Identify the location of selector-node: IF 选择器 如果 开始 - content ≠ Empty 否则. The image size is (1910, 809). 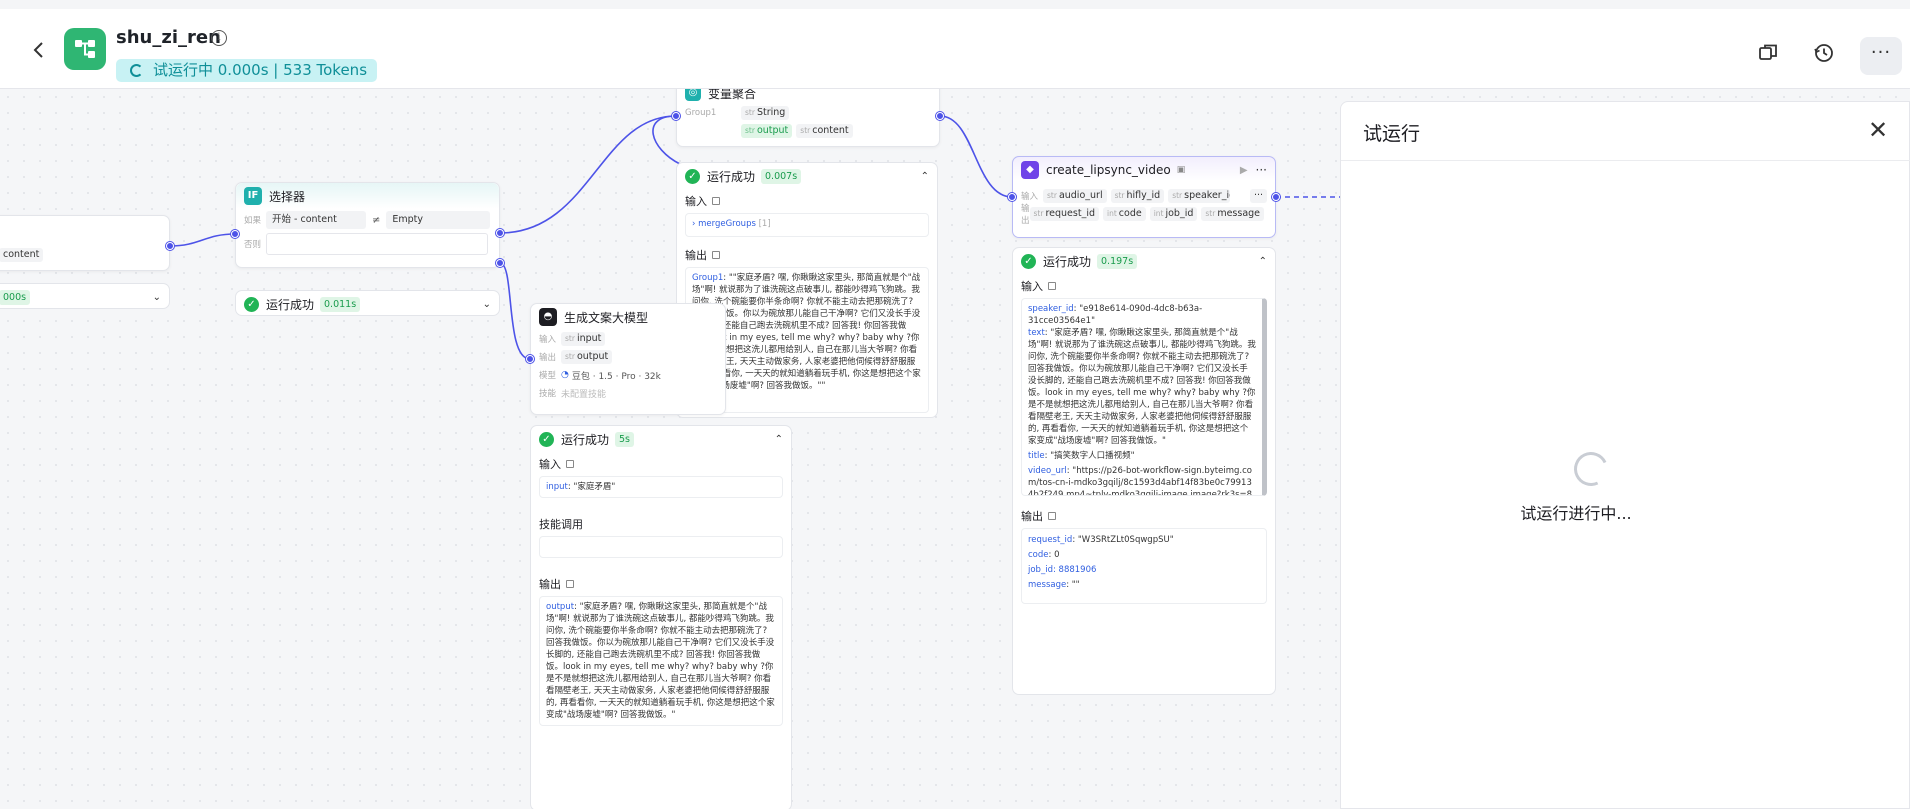
(367, 225).